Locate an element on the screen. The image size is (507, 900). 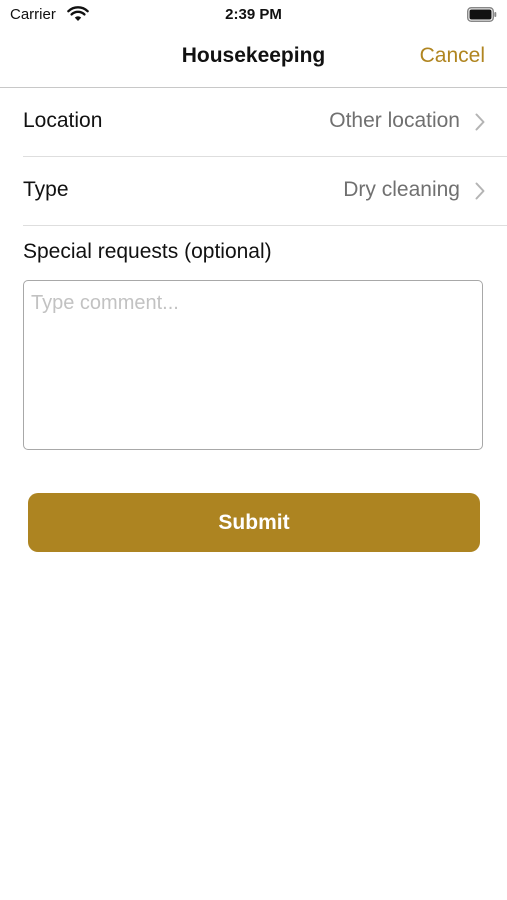
navigation-bar: Housekeeping Cancel is located at coordinates (253, 59).